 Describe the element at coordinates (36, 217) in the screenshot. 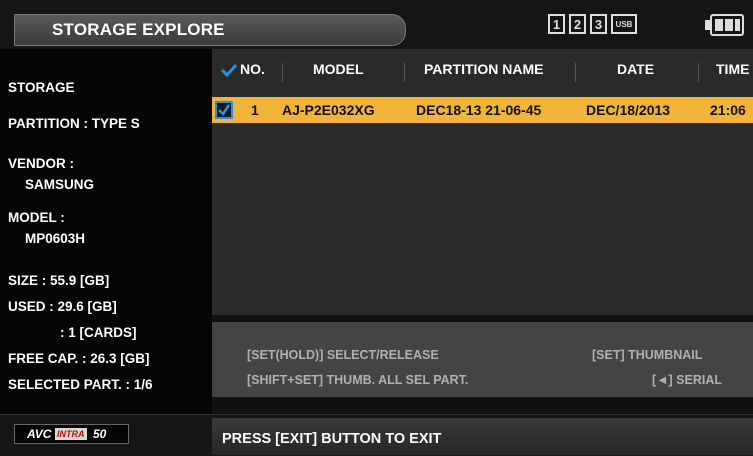

I see `model-label: MODEL :` at that location.